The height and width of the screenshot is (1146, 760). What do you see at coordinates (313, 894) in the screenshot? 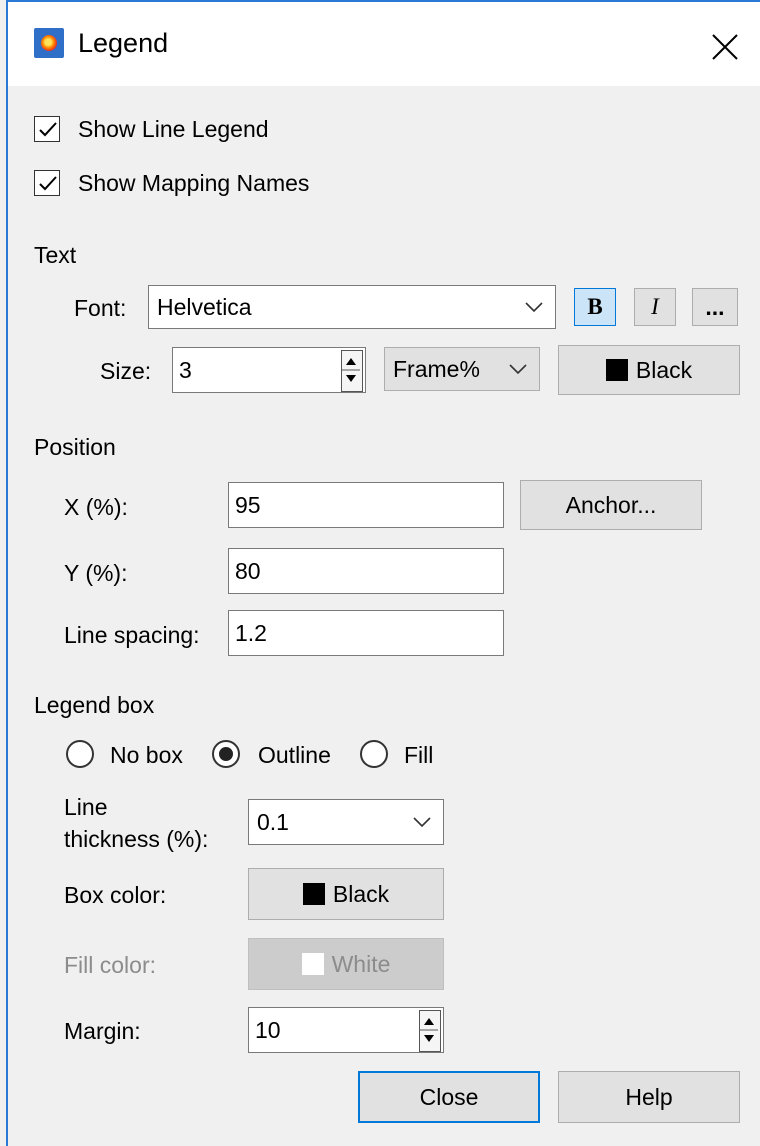
I see `box-color-swatch` at bounding box center [313, 894].